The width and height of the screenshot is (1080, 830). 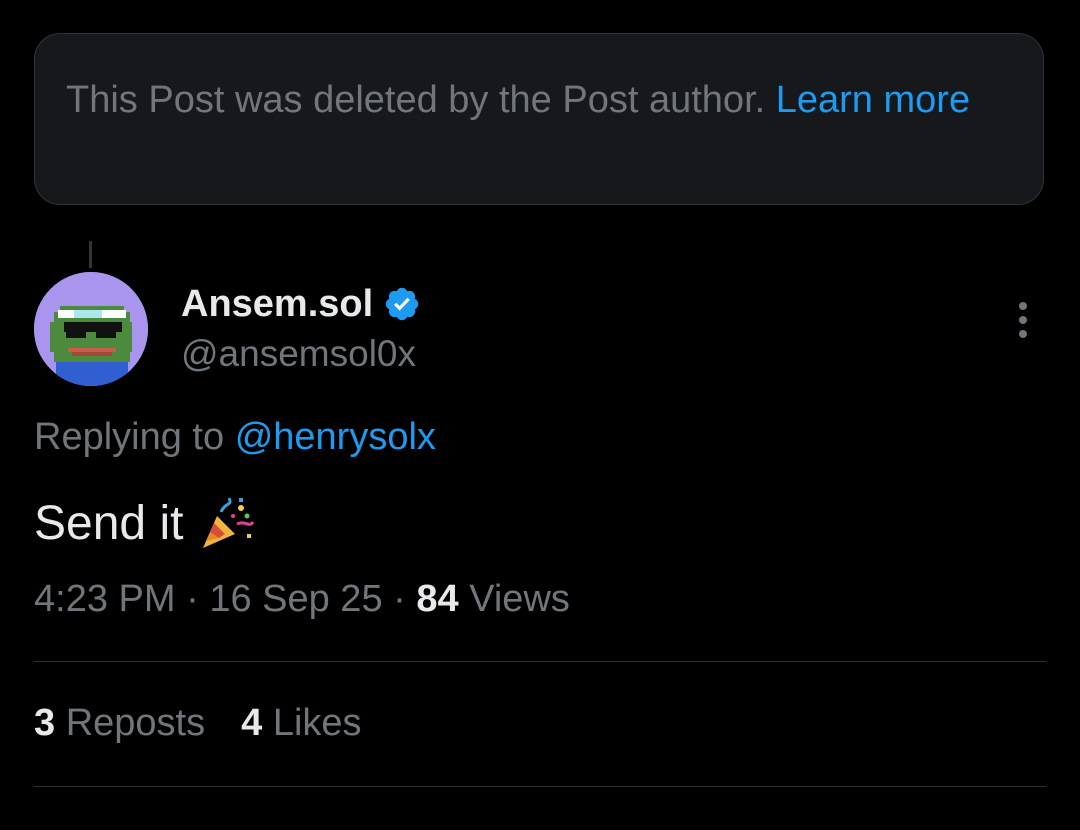 I want to click on author-handle: @ansemsol0x, so click(x=298, y=354).